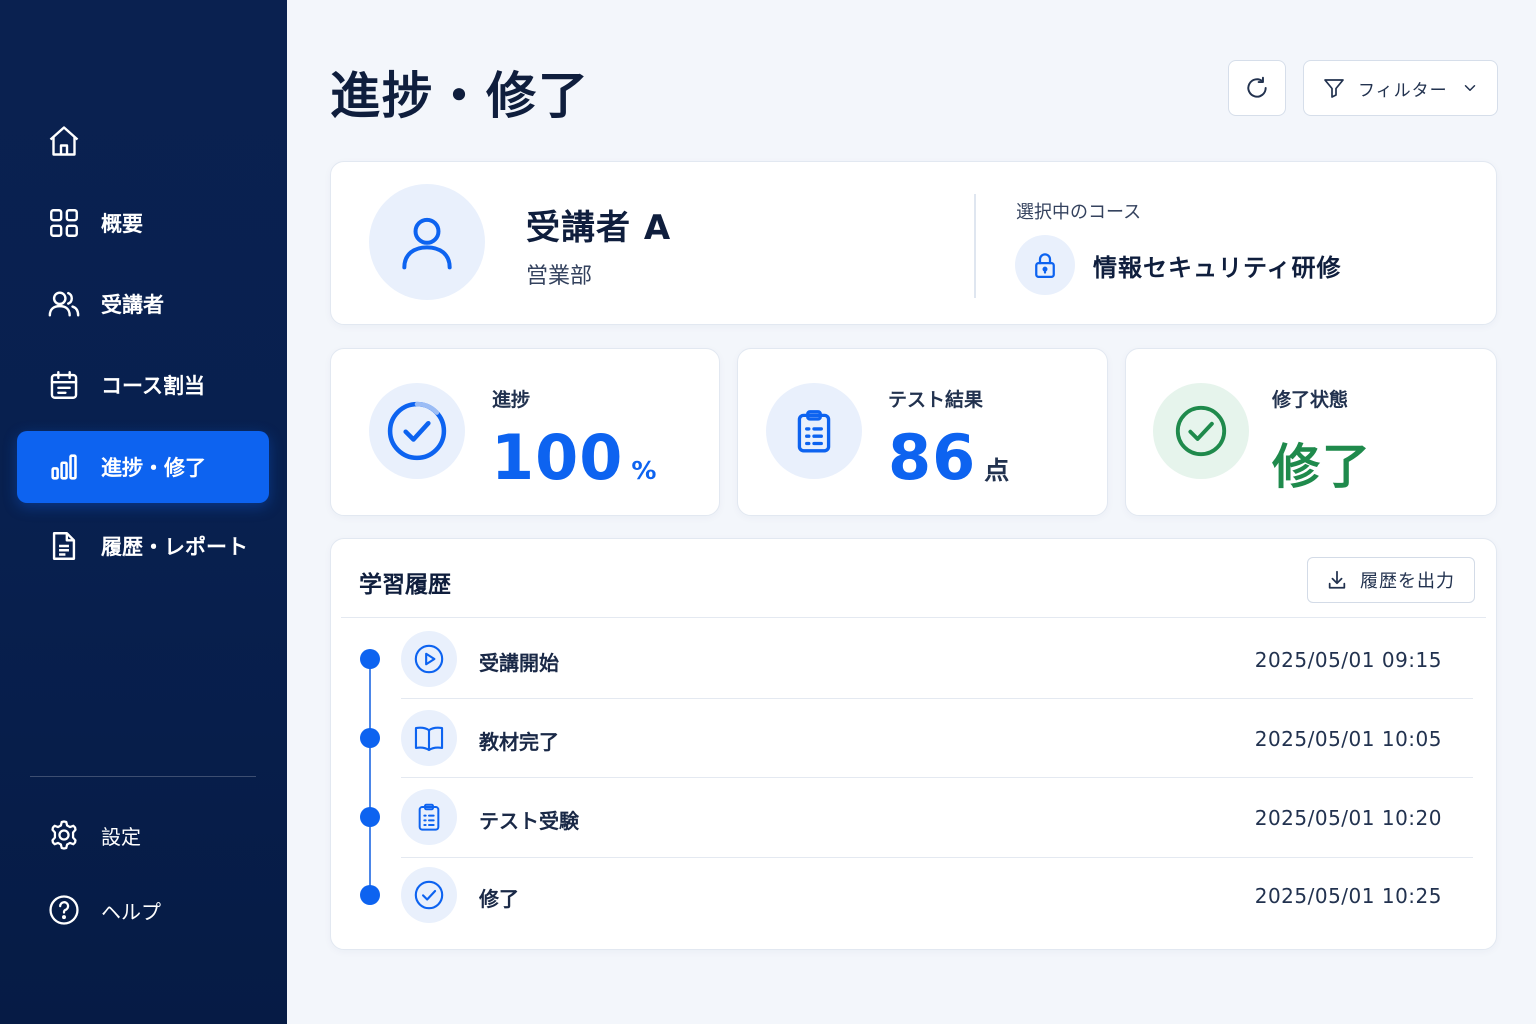  Describe the element at coordinates (64, 467) in the screenshot. I see `bar-chart-icon` at that location.